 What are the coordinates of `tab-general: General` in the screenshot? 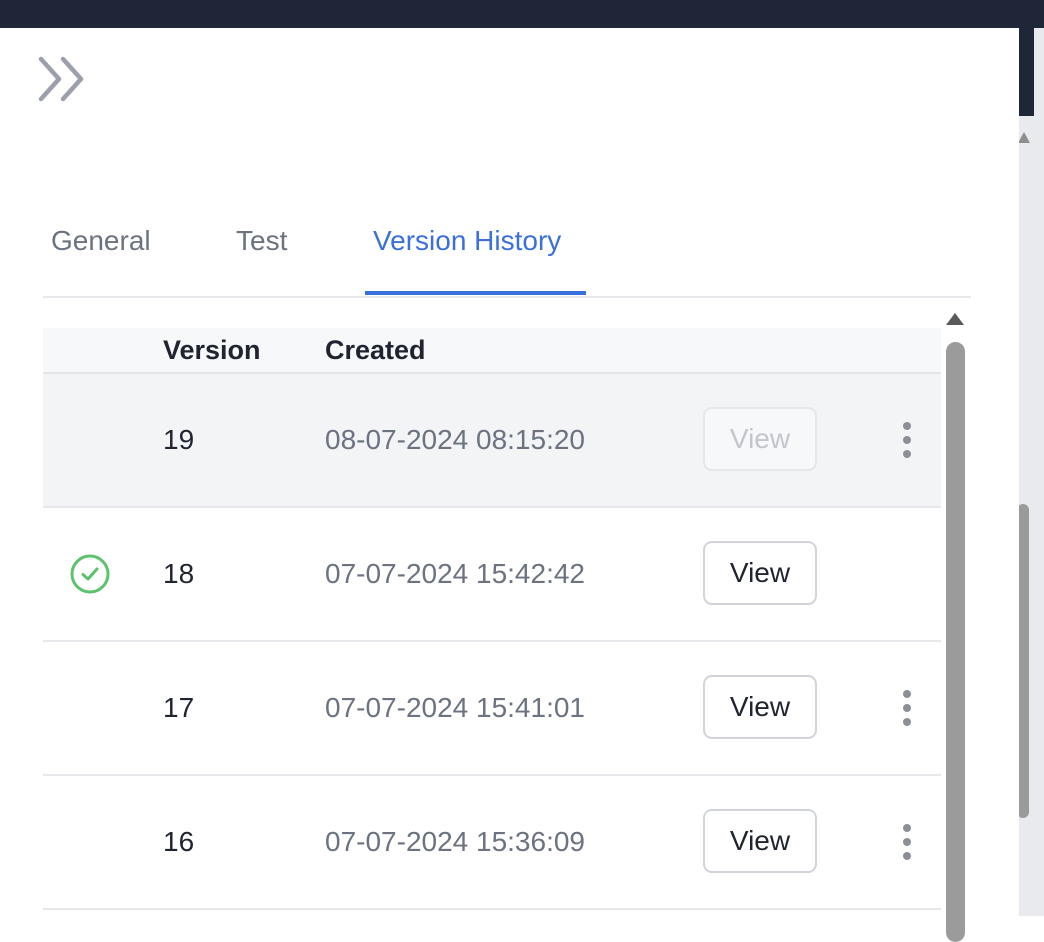 It's located at (101, 241).